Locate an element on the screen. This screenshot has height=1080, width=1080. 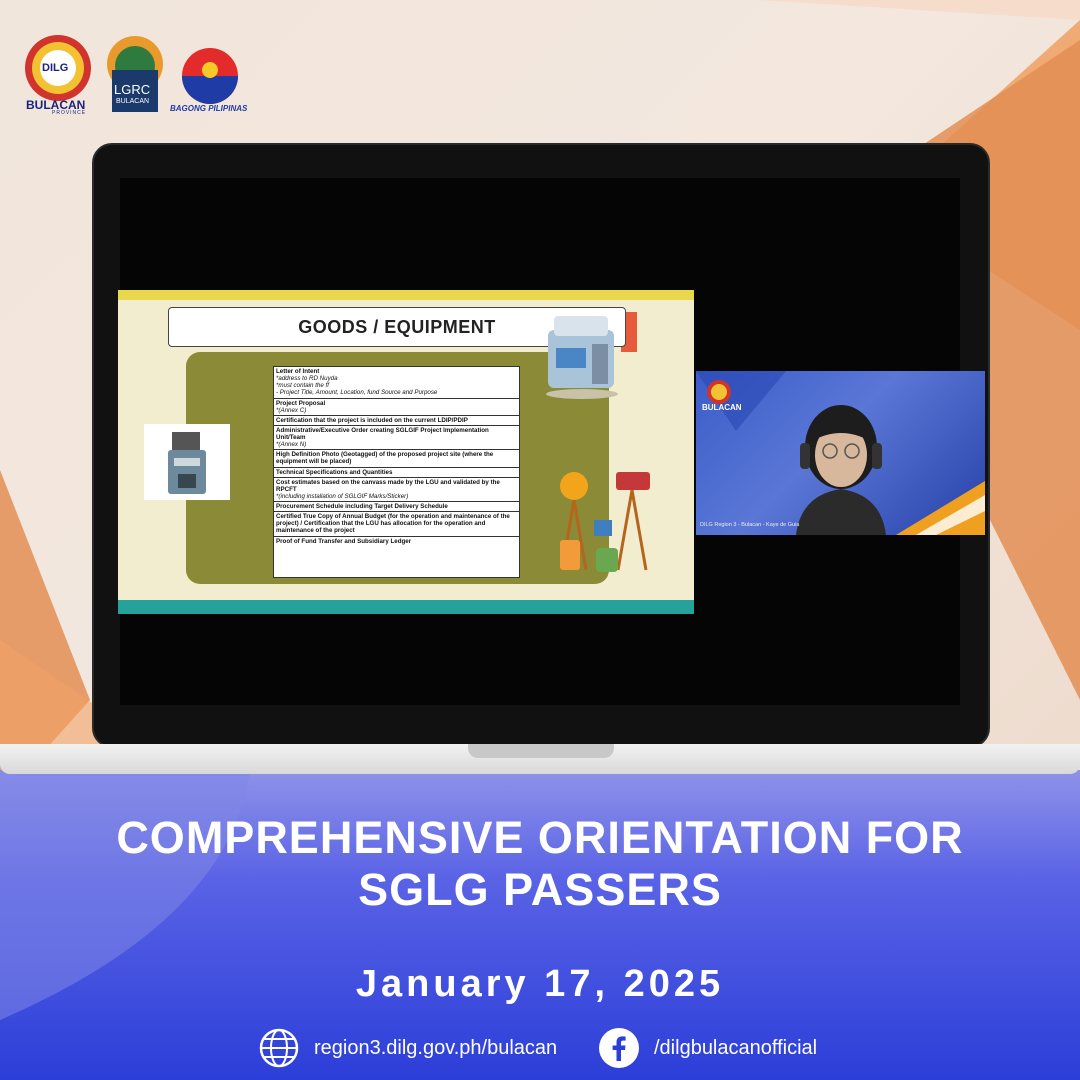
website-link: region3.dilg.gov.ph/bulacan is located at coordinates (407, 1048).